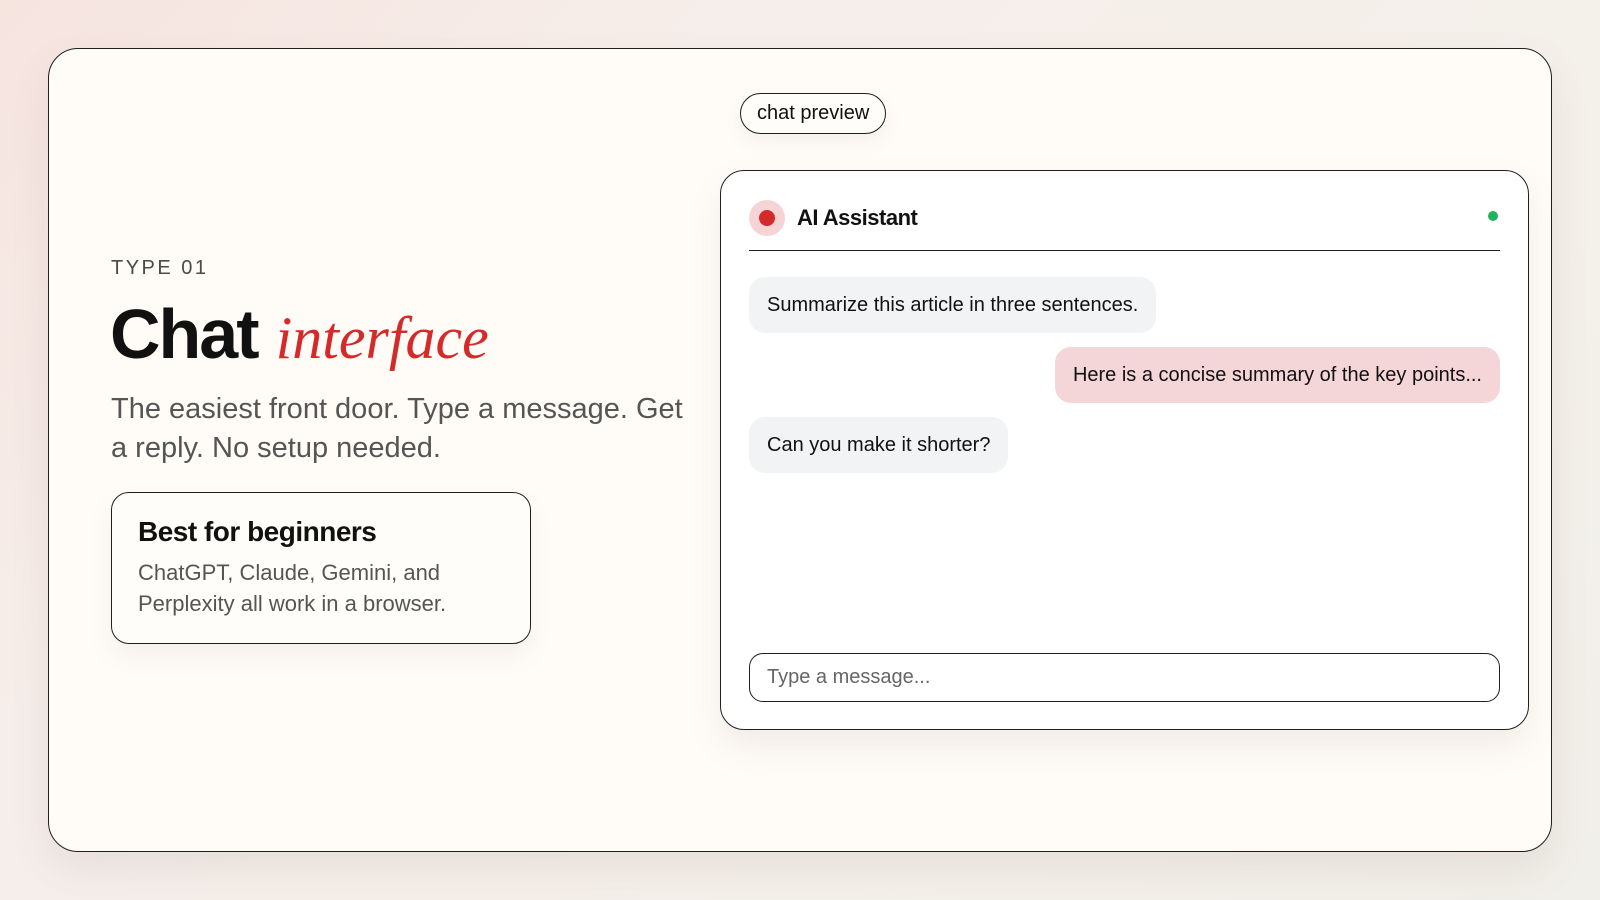  I want to click on message-bubble-user: Can you make it shorter?, so click(879, 445).